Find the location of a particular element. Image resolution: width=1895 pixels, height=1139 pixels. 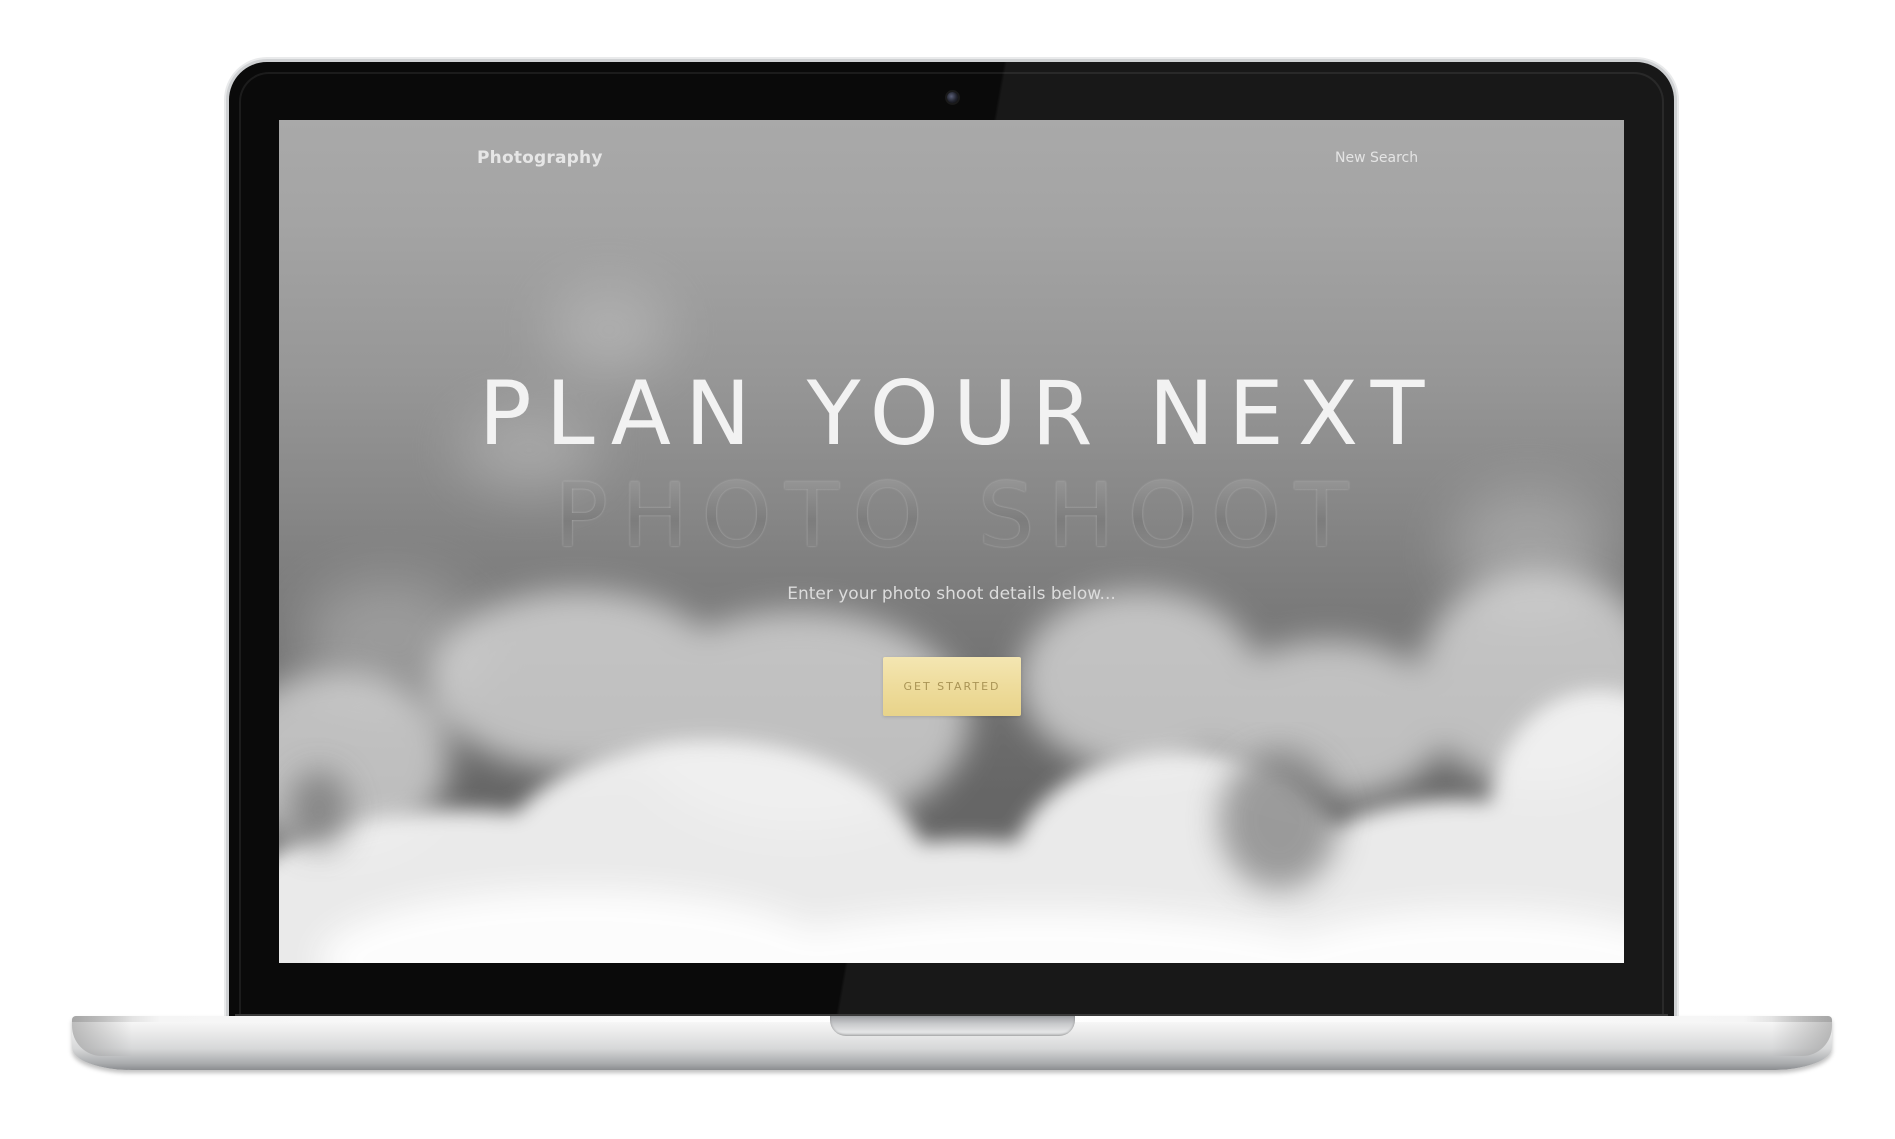

hero-title-line-1: PLAN YOUR NEXT is located at coordinates (958, 413).